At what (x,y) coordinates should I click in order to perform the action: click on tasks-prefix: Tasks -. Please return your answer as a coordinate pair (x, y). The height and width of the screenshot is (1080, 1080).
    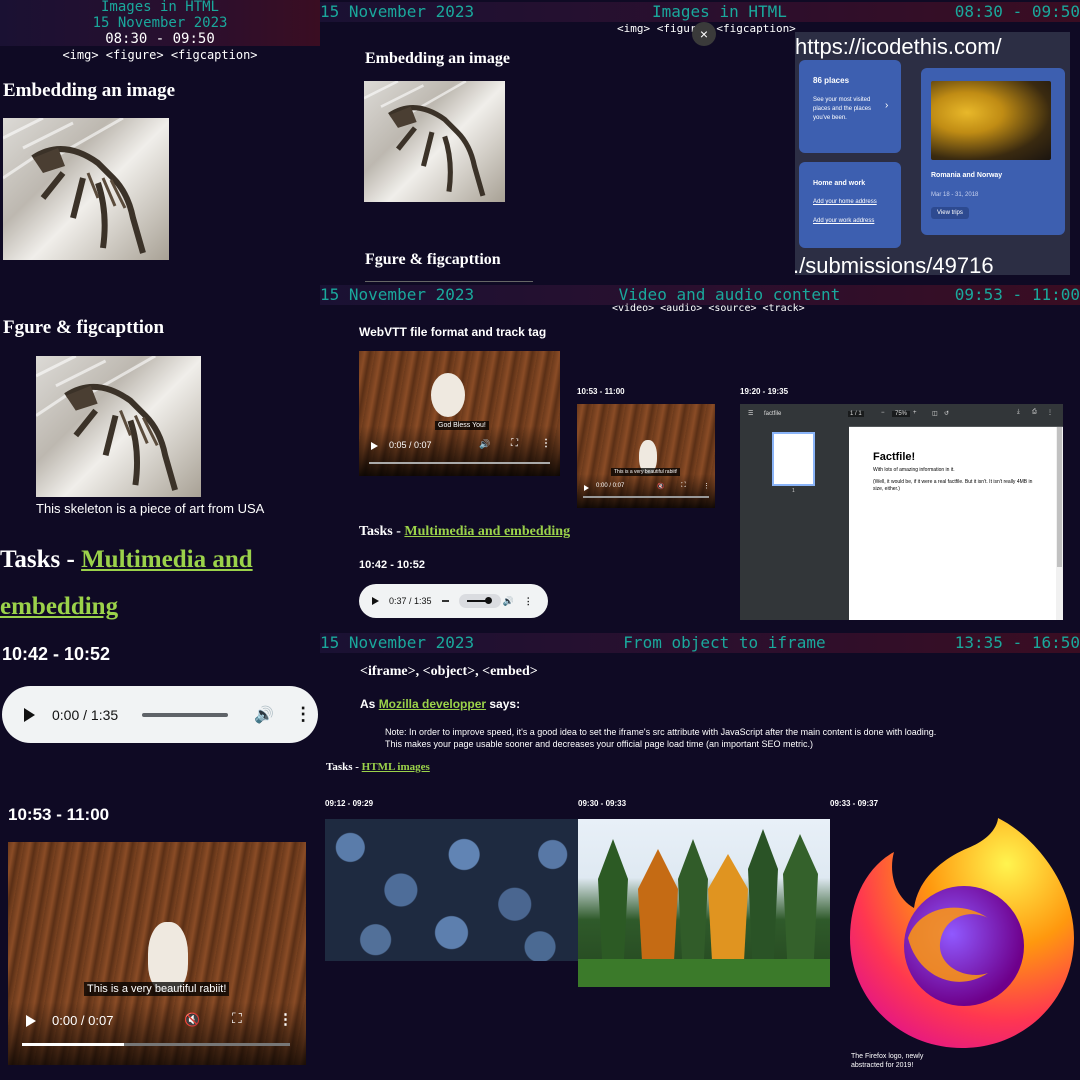
    Looking at the image, I should click on (41, 559).